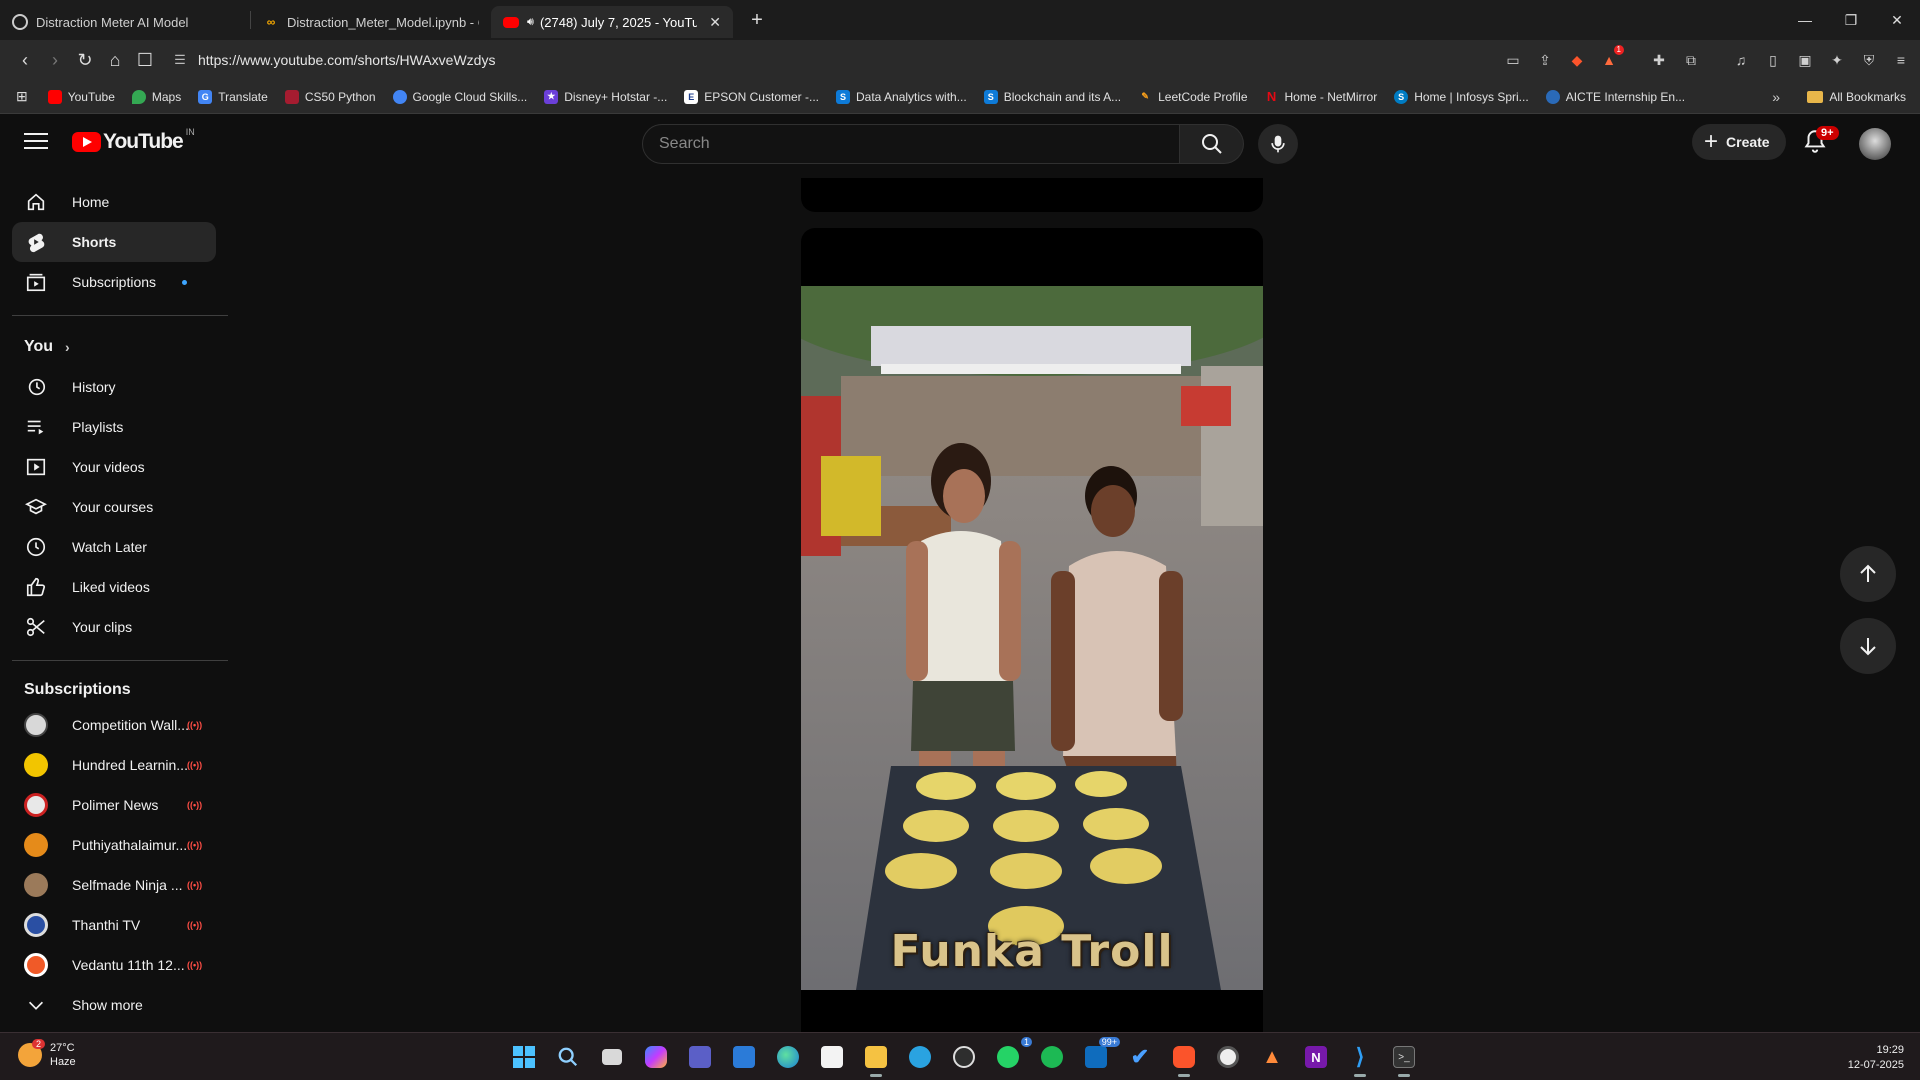 The width and height of the screenshot is (1920, 1080). I want to click on cast-icon: ▭, so click(1513, 60).